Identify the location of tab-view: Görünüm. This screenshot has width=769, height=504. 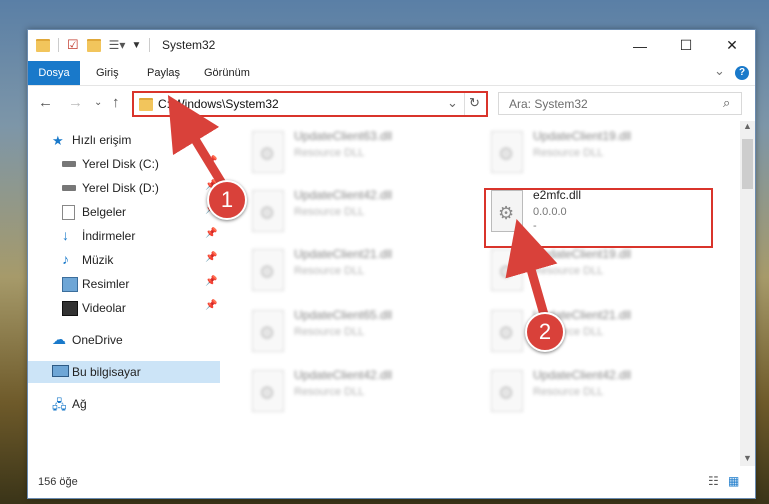
(227, 73).